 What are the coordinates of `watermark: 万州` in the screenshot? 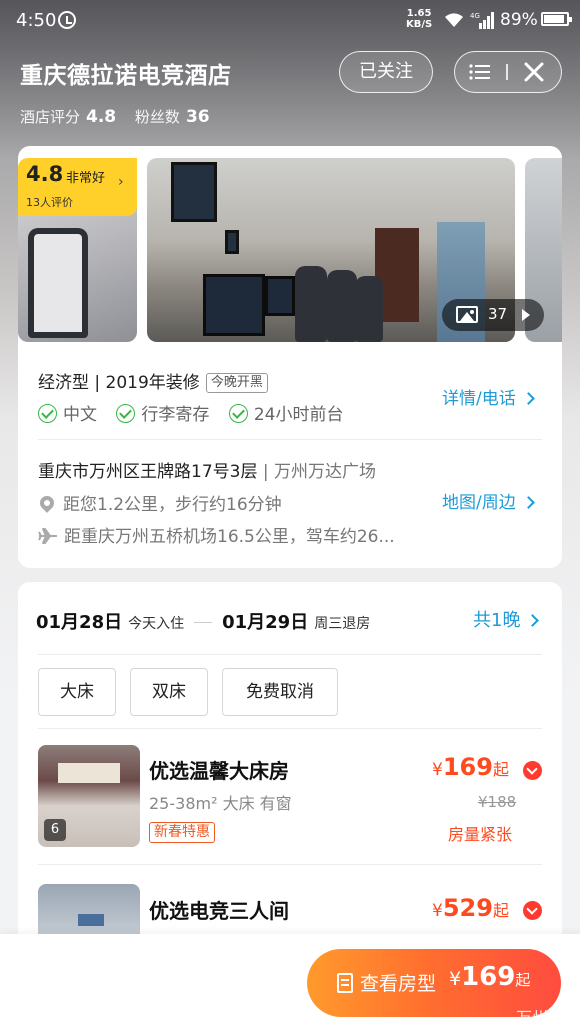 It's located at (532, 1017).